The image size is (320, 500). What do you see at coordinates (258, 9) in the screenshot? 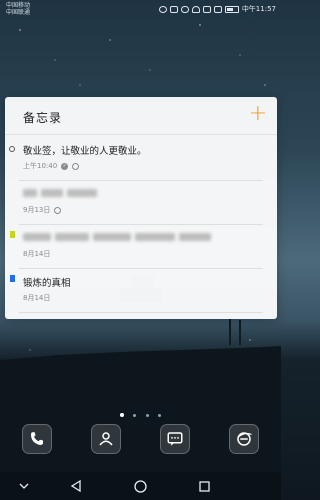
I see `clock: 中午11:57` at bounding box center [258, 9].